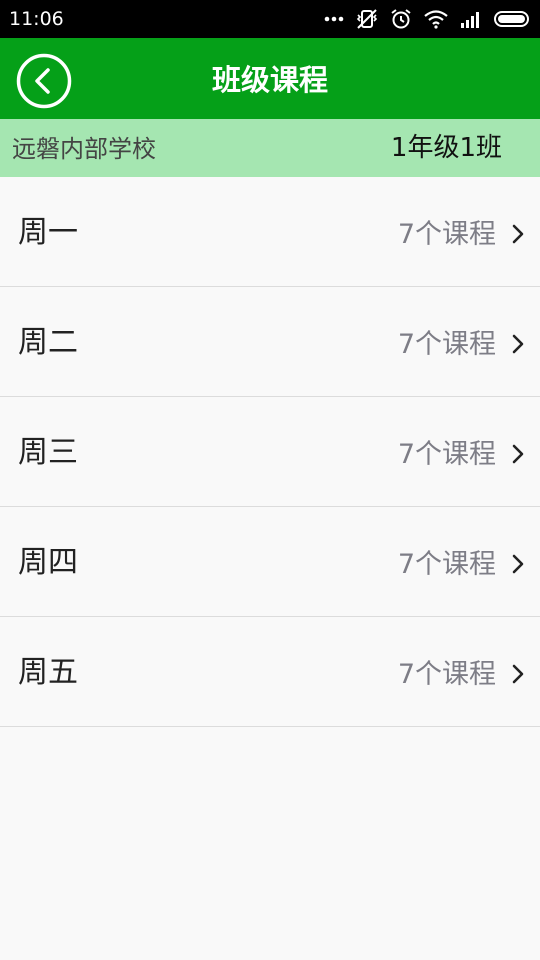  What do you see at coordinates (48, 232) in the screenshot?
I see `day-label: 周一` at bounding box center [48, 232].